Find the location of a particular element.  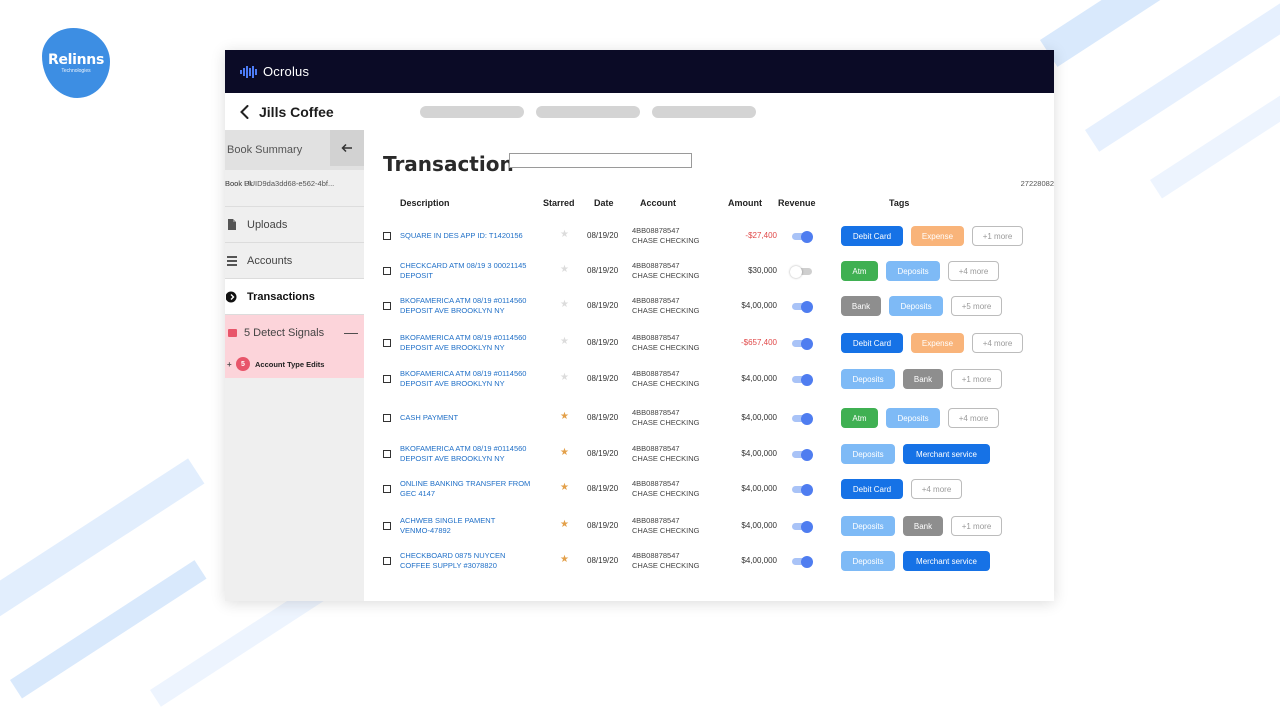

collapse-arrow-icon is located at coordinates (347, 148).